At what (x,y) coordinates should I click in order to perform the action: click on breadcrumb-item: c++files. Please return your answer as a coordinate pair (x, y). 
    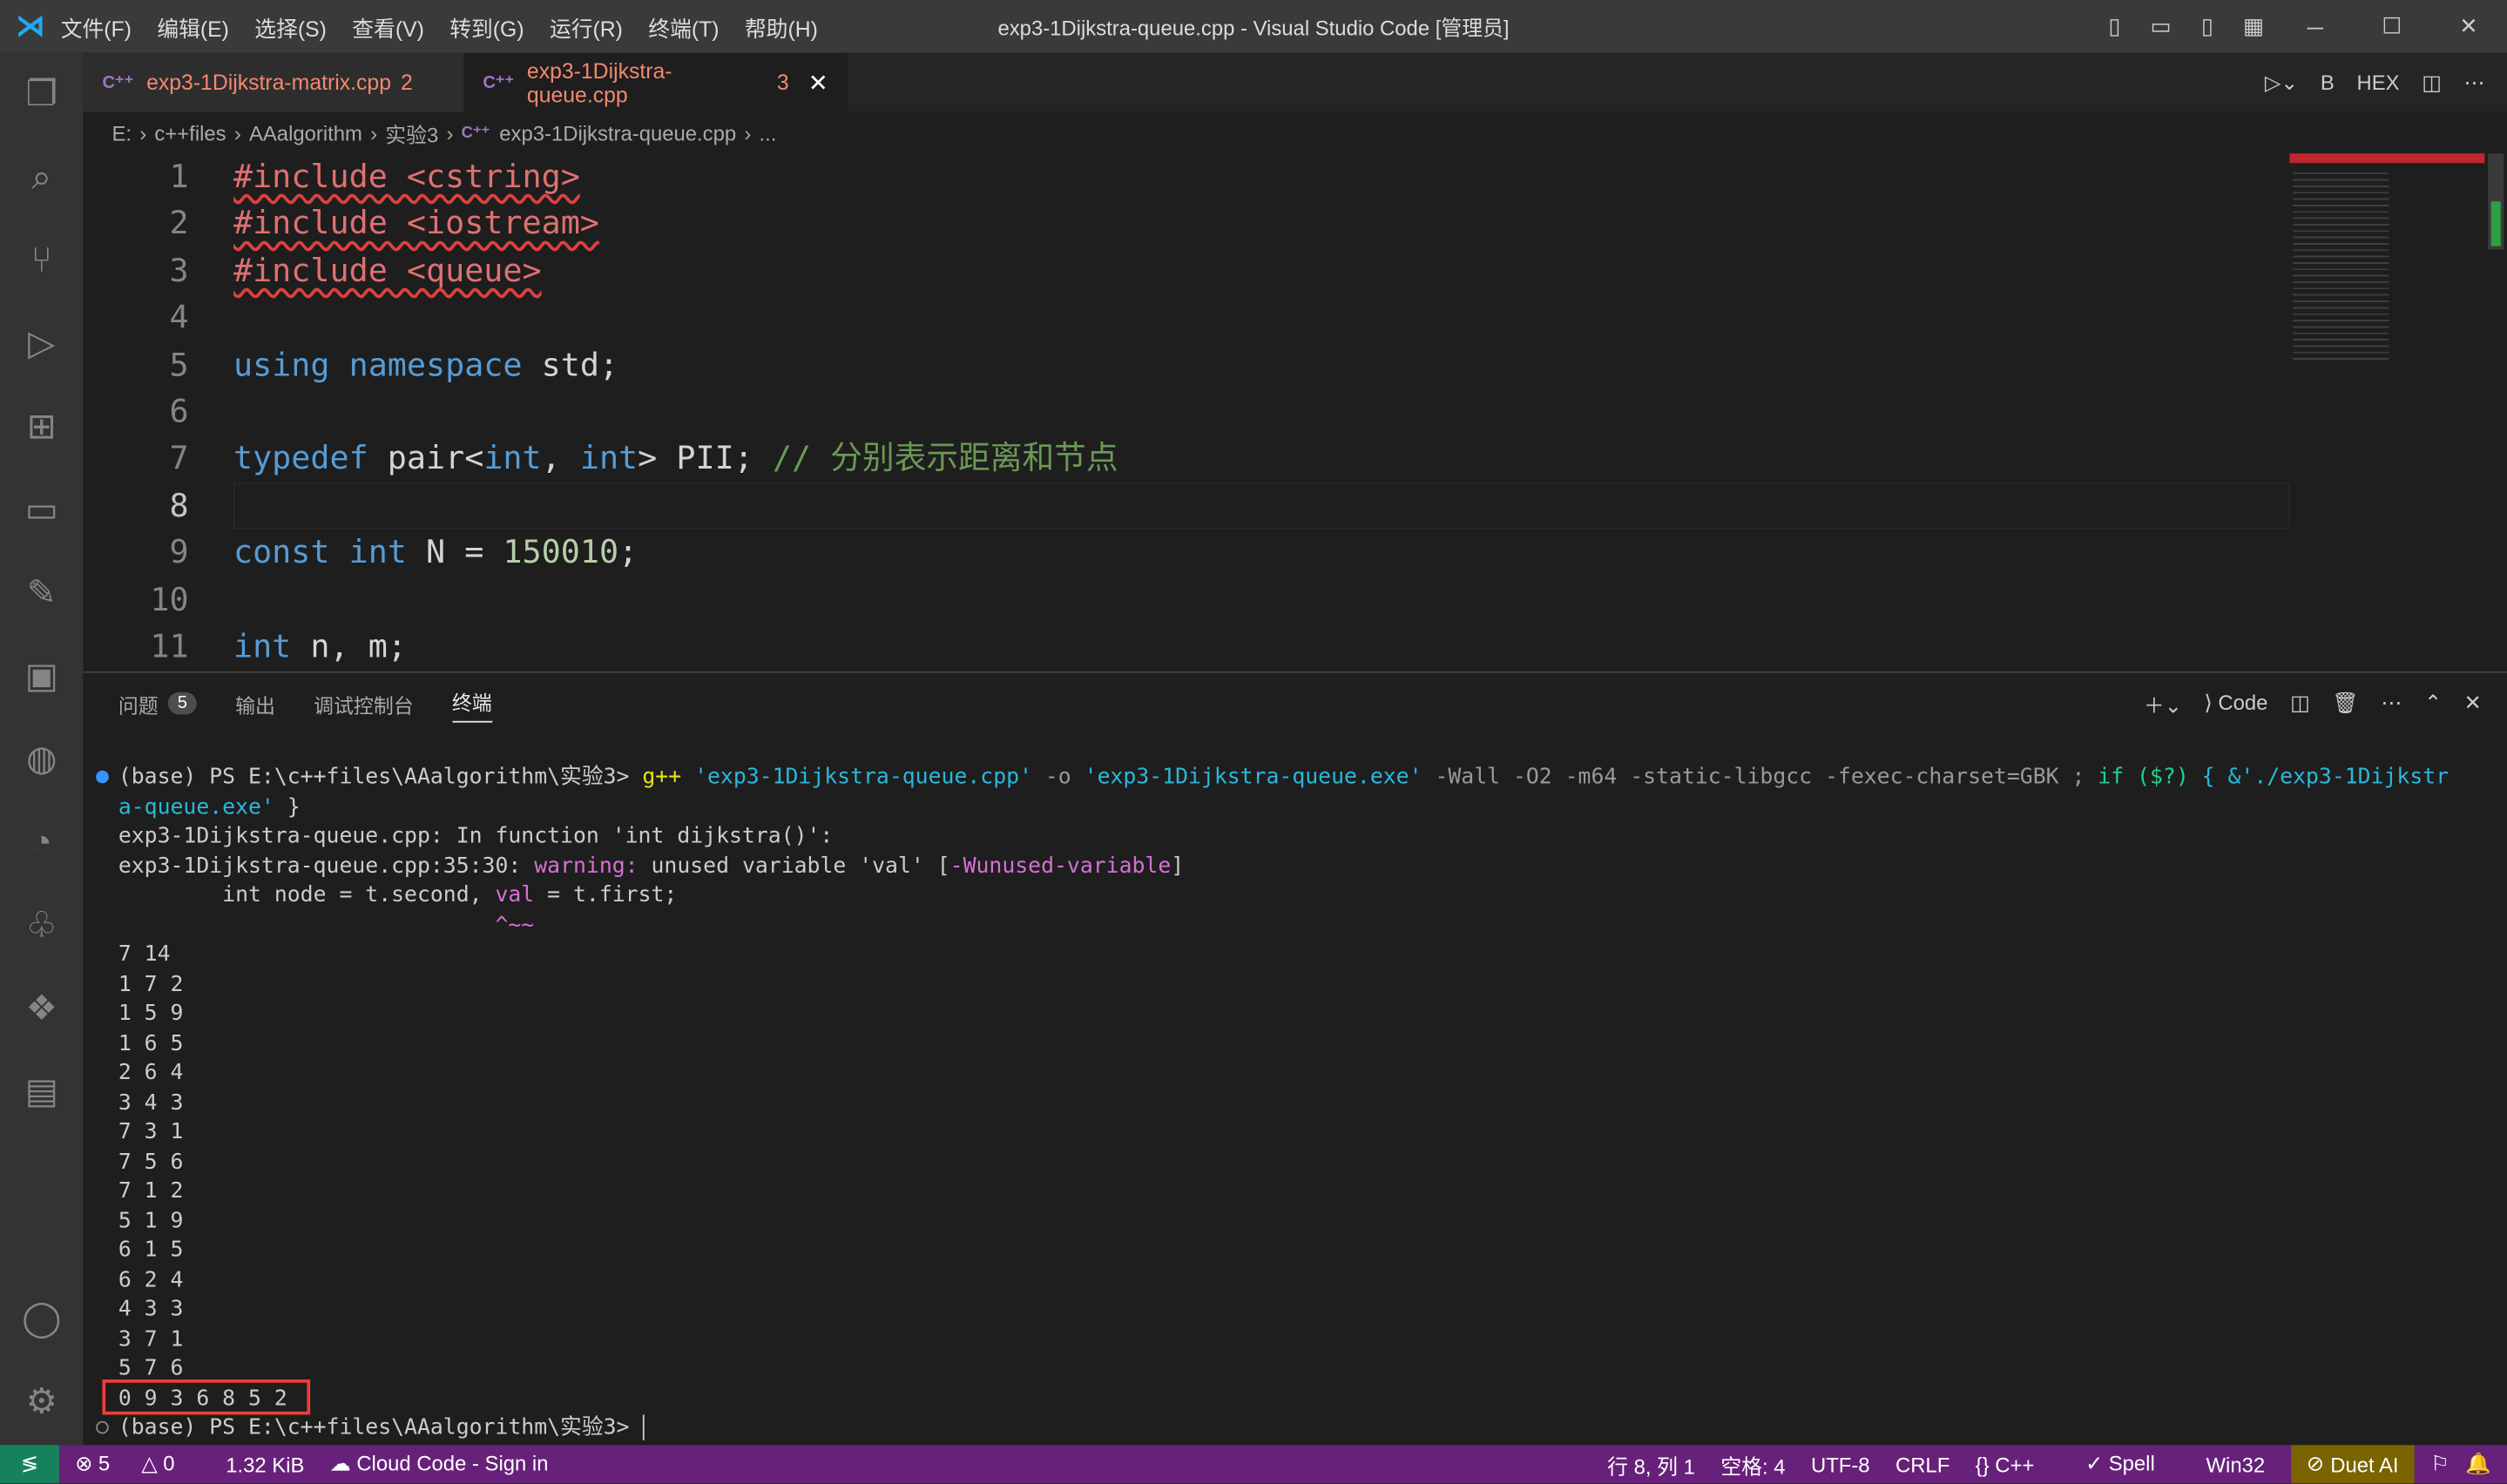
    Looking at the image, I should click on (190, 133).